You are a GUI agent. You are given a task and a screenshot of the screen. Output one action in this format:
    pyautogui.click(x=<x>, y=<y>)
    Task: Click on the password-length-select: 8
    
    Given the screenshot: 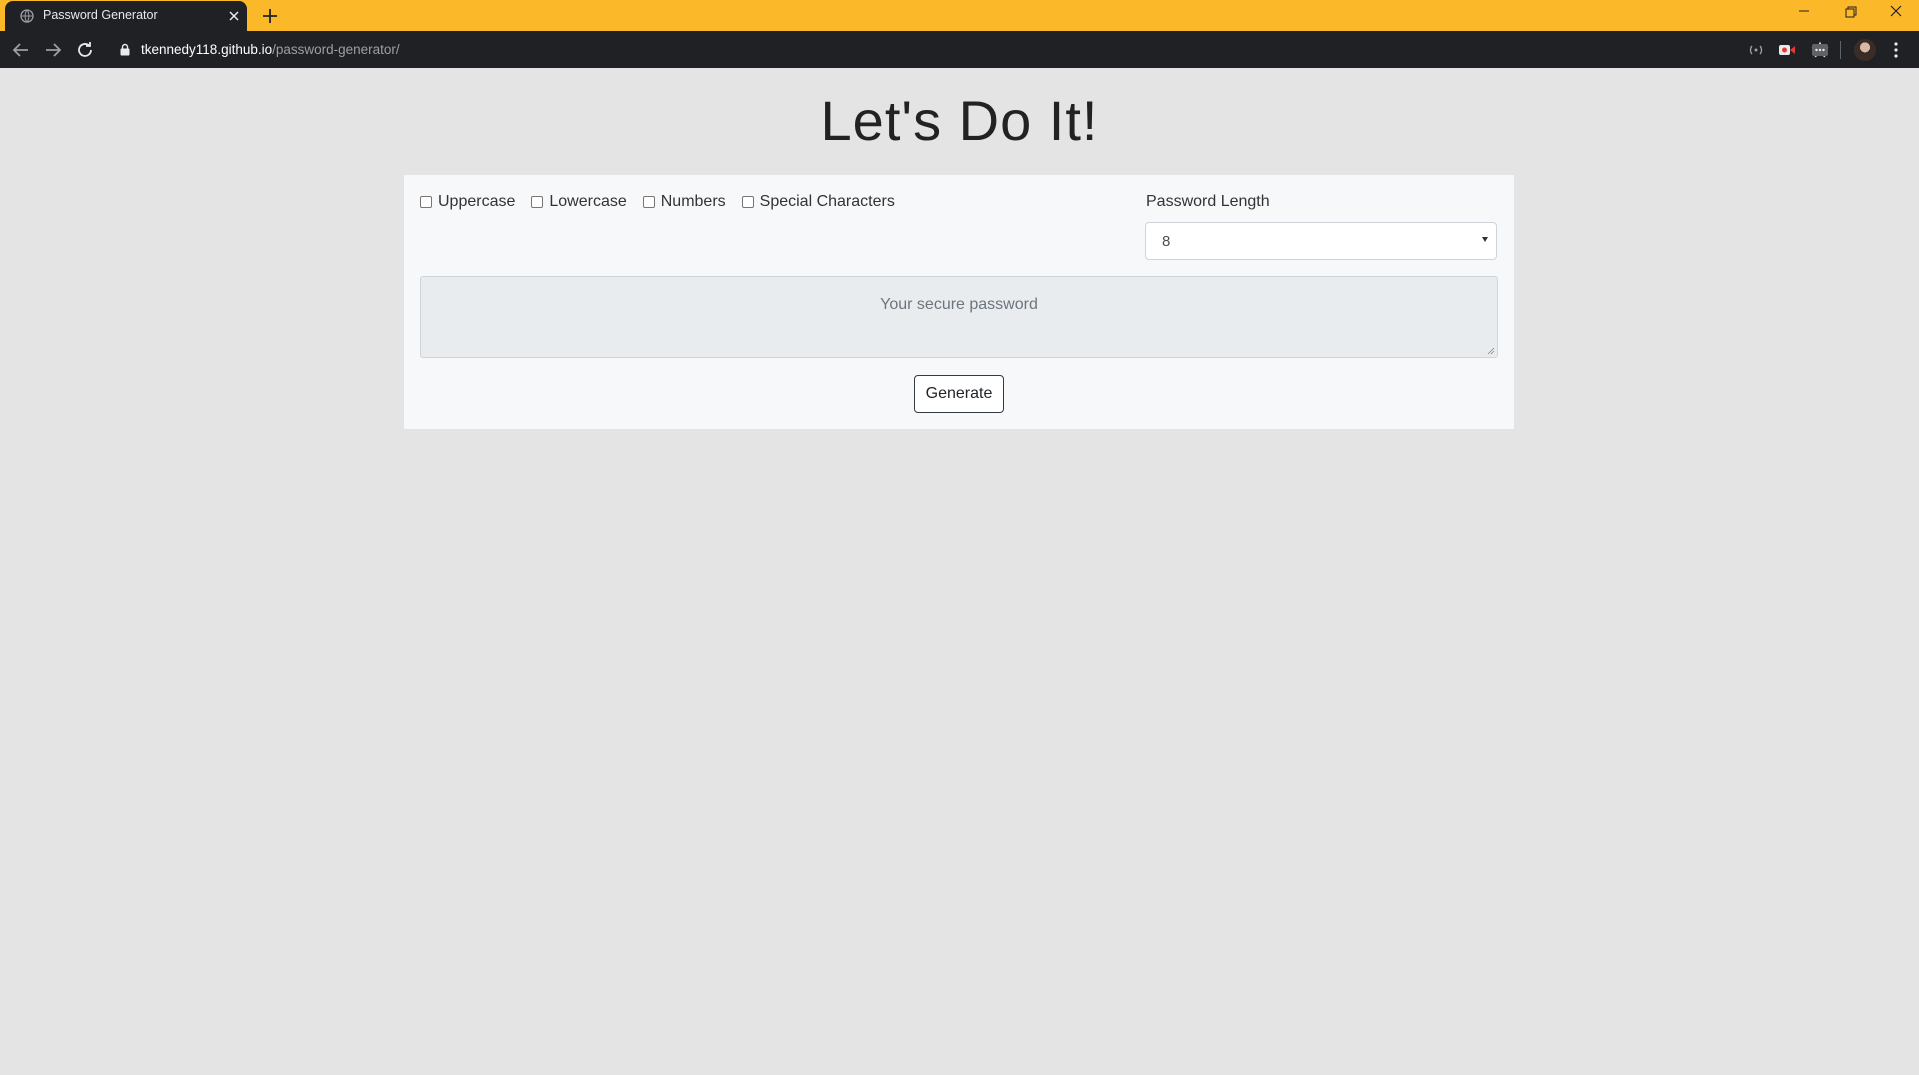 What is the action you would take?
    pyautogui.click(x=1321, y=241)
    